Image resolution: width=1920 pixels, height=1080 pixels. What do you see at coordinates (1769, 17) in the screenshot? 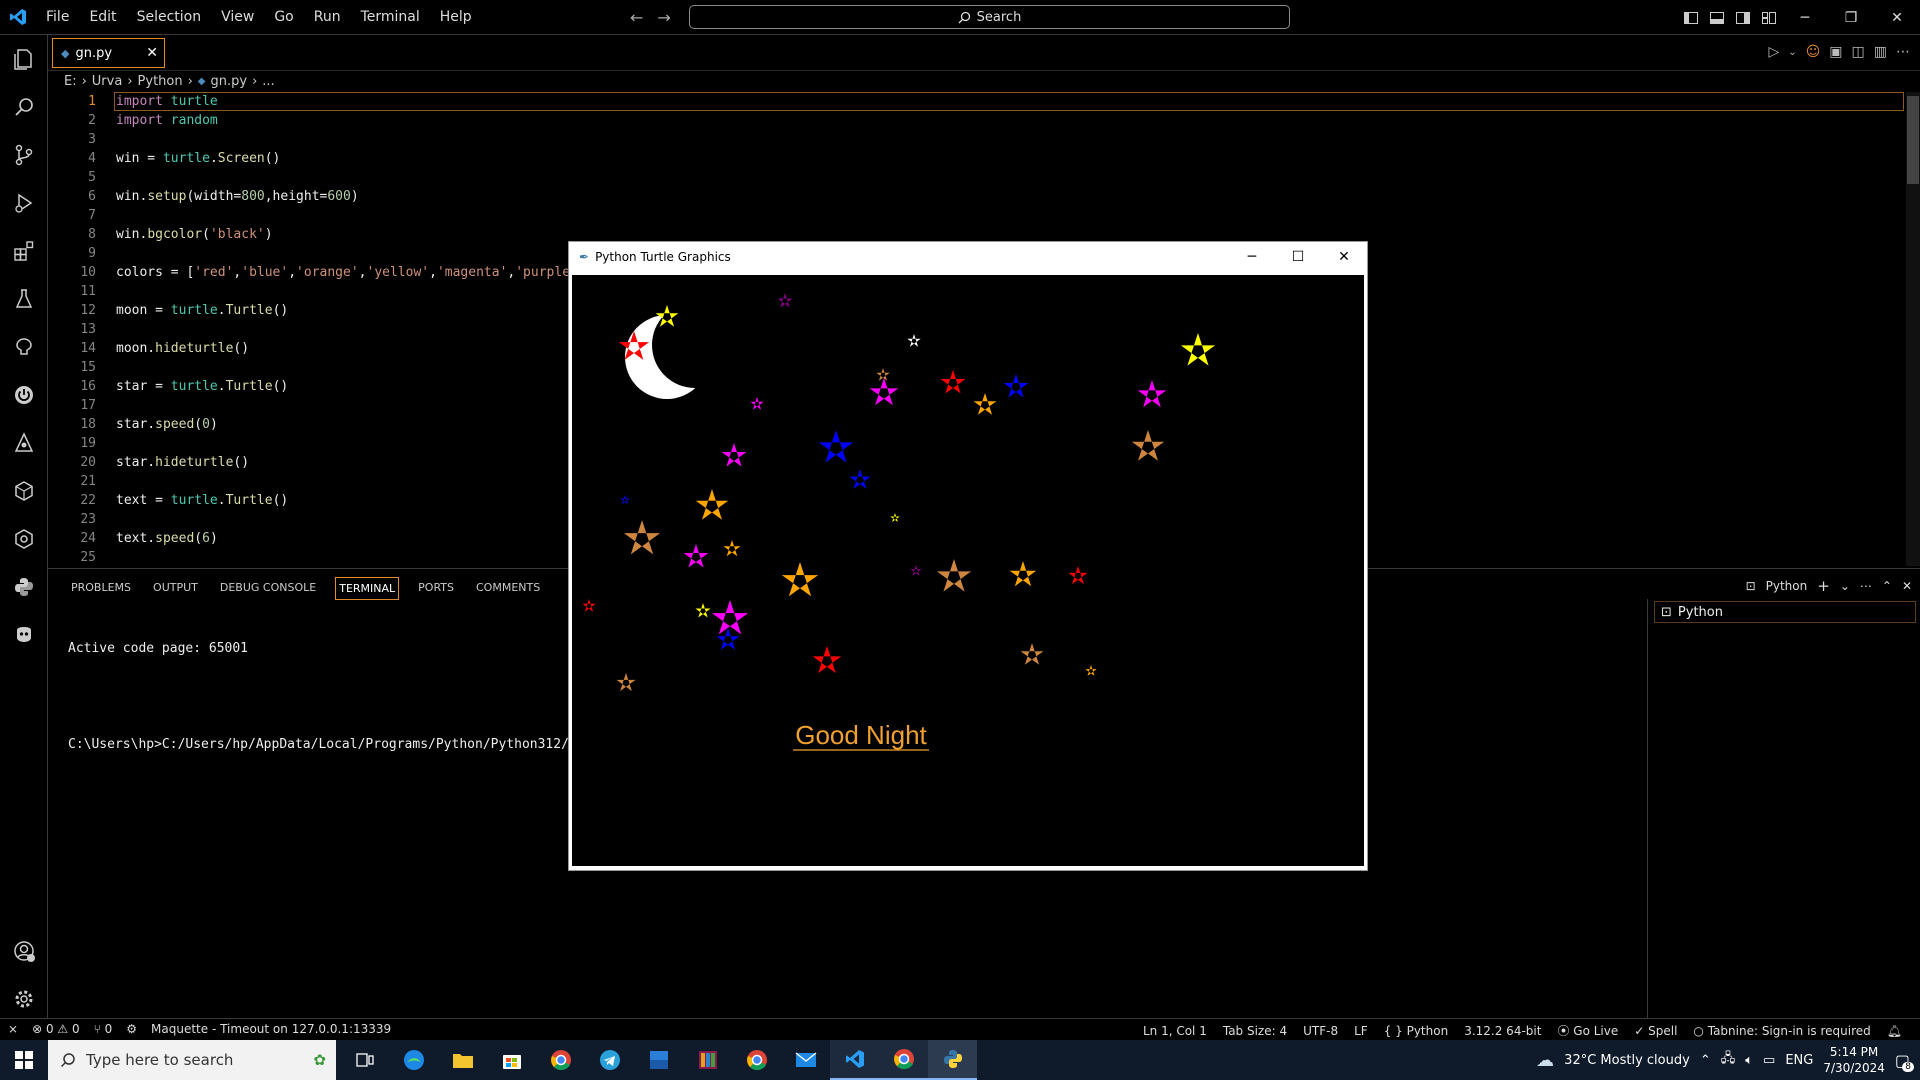
I see `customize-layout-icon` at bounding box center [1769, 17].